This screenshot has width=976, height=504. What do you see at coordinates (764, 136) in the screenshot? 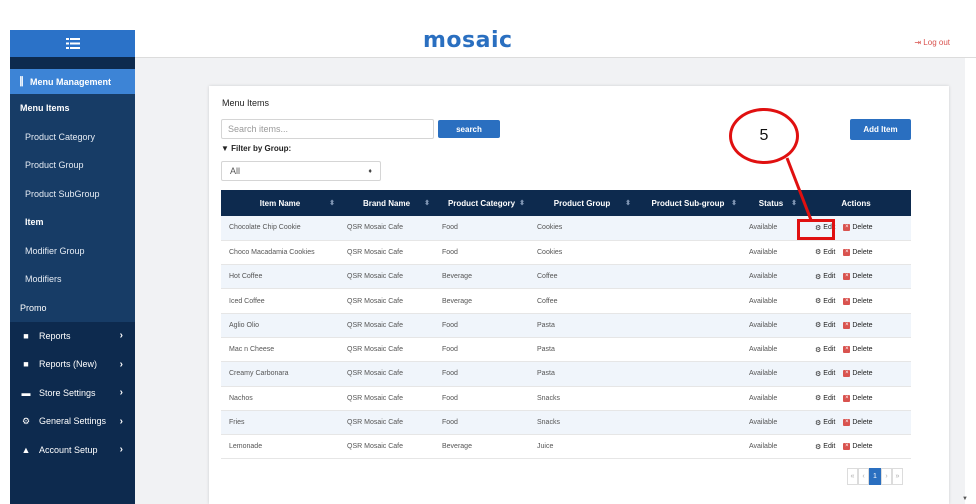
I see `step-callout: 5` at bounding box center [764, 136].